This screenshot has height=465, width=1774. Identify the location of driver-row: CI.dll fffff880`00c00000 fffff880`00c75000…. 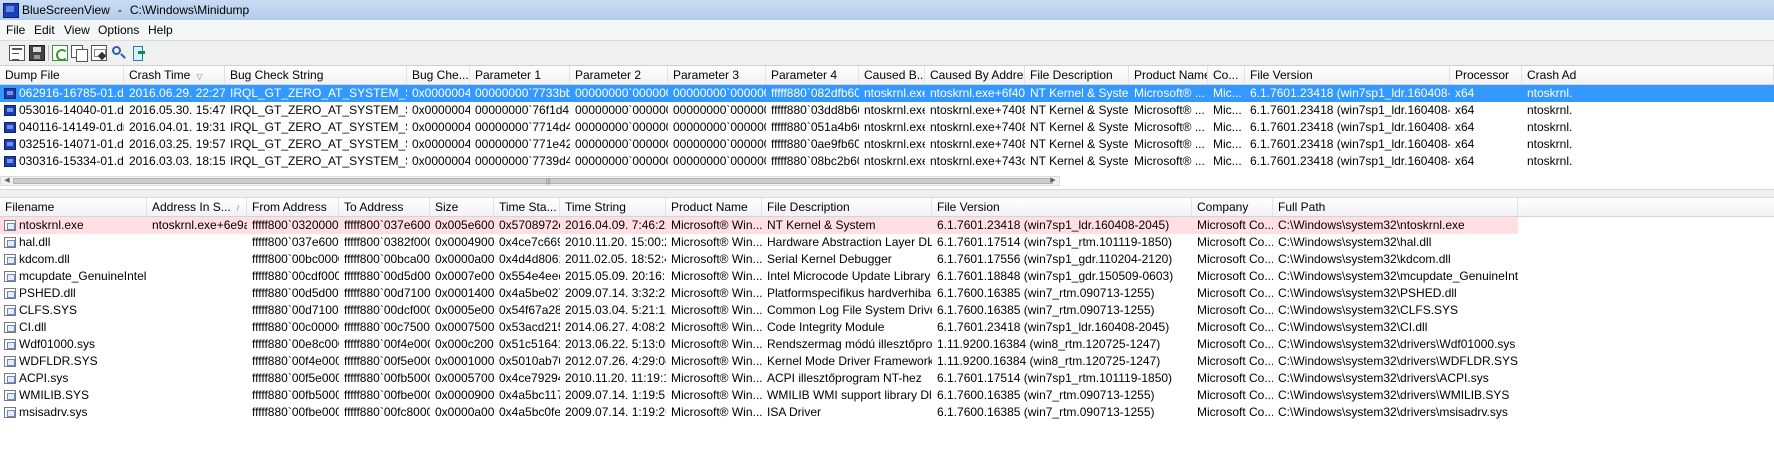
(759, 327).